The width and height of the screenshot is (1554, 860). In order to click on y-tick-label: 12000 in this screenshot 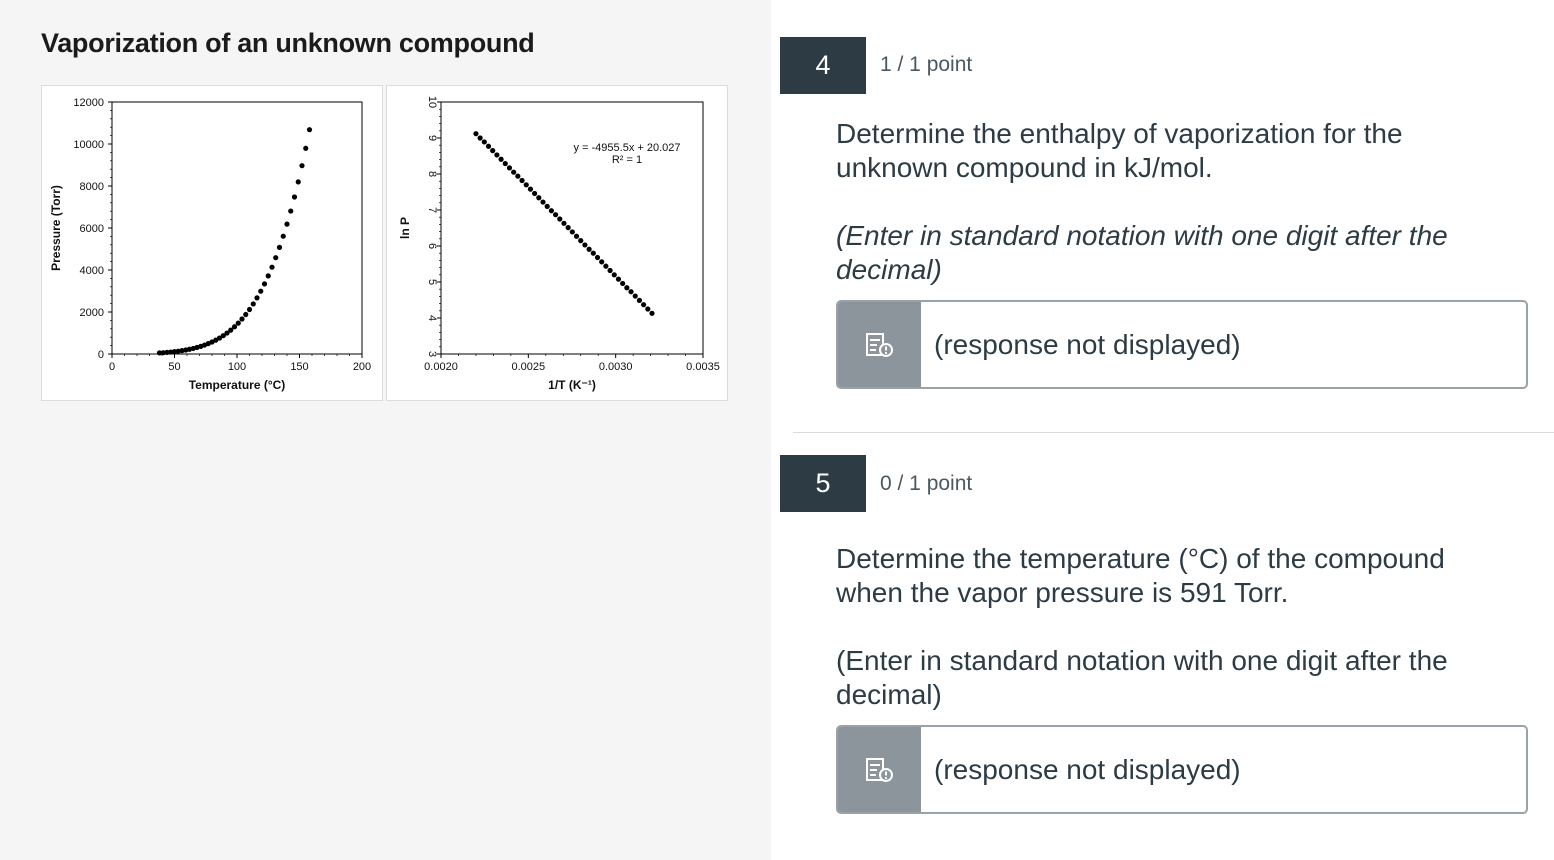, I will do `click(88, 103)`.